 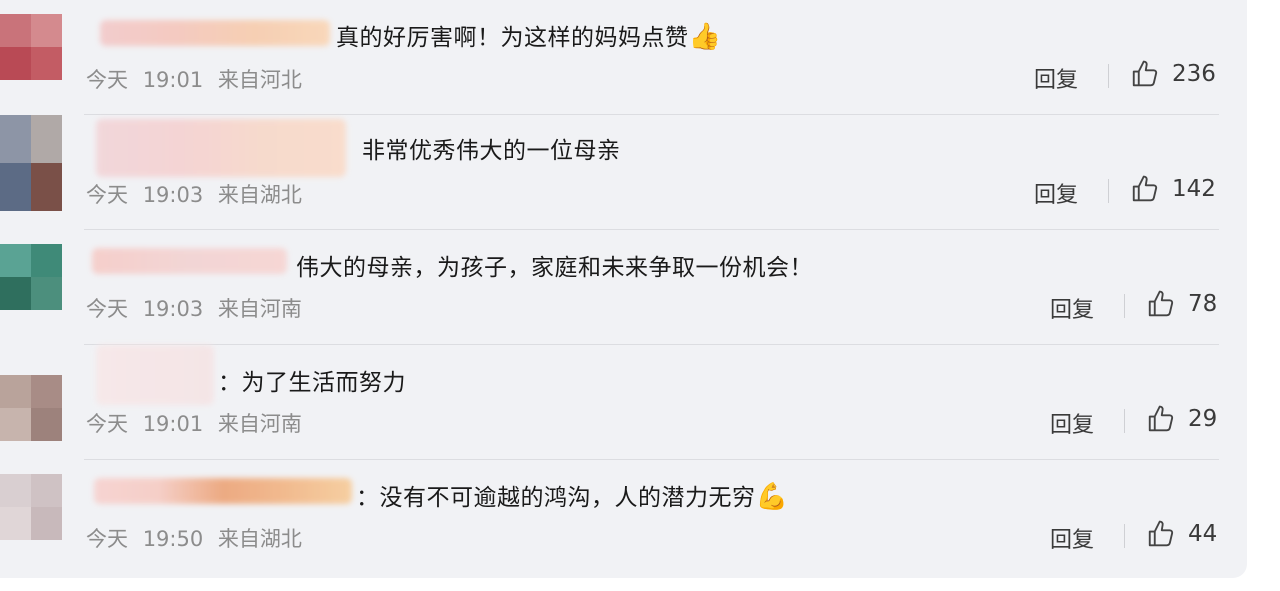 I want to click on comment-text: 真的好厉害啊！为这样的妈妈点赞👍, so click(x=529, y=37).